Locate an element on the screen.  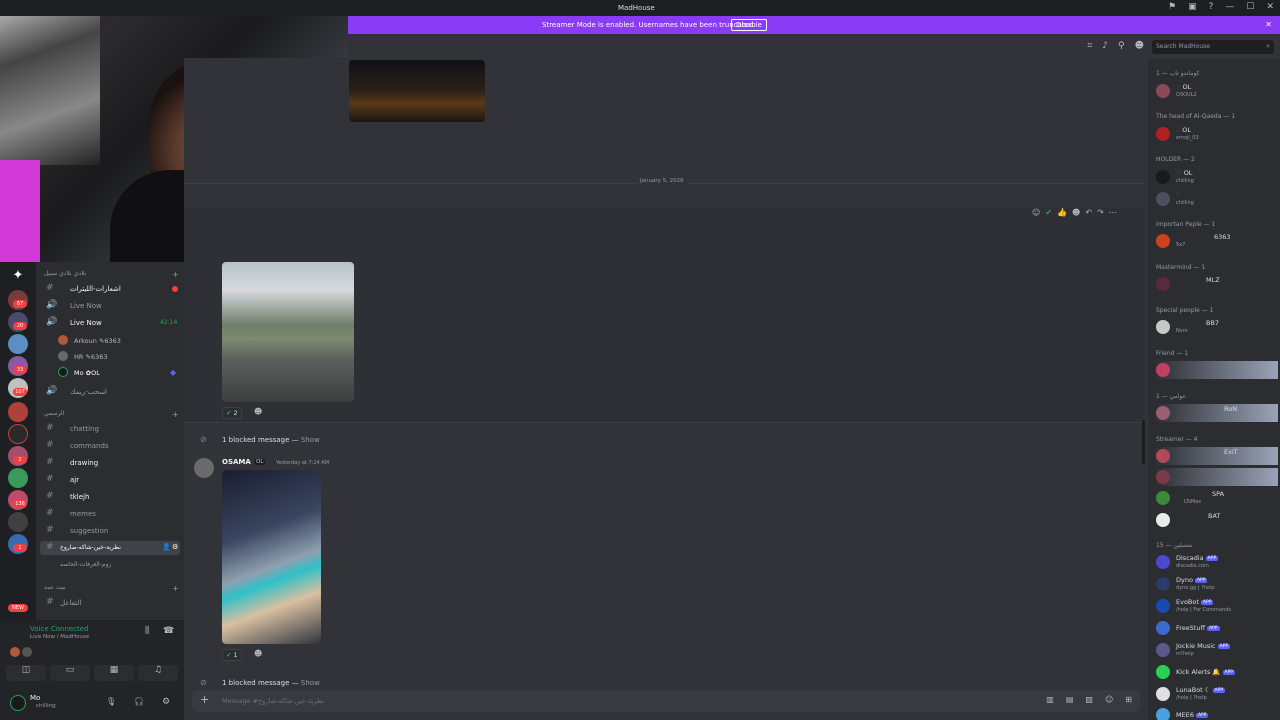
member-item: RoN is located at coordinates (1216, 413).